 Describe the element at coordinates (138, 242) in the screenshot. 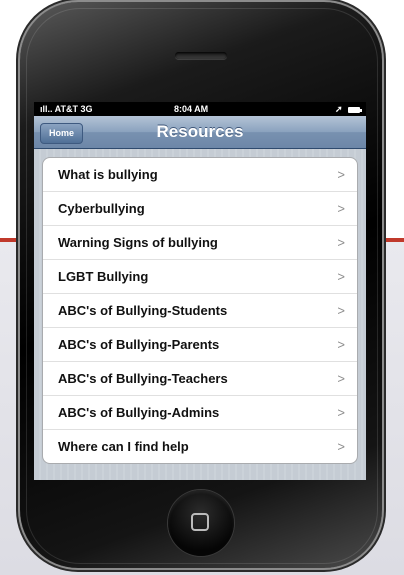

I see `list-item-label: Warning Signs of bullying` at that location.